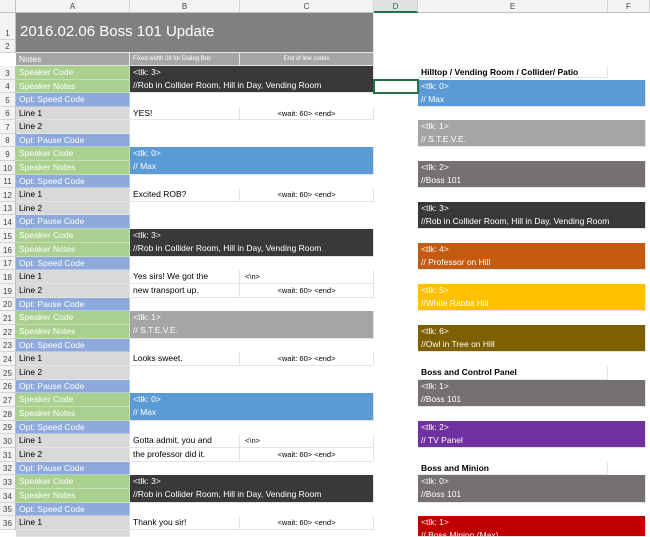 The width and height of the screenshot is (650, 537). What do you see at coordinates (8, 359) in the screenshot?
I see `row-header-24: 24` at bounding box center [8, 359].